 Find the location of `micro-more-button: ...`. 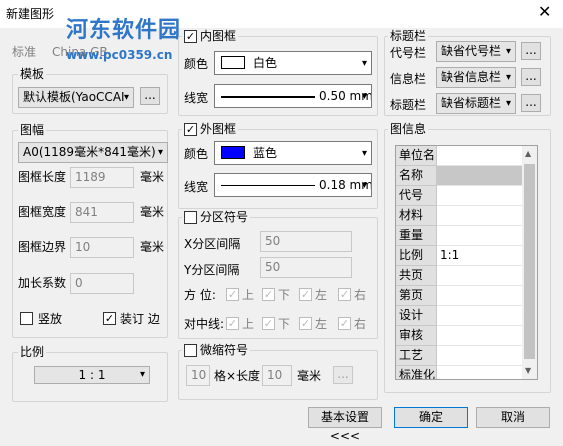

micro-more-button: ... is located at coordinates (343, 375).